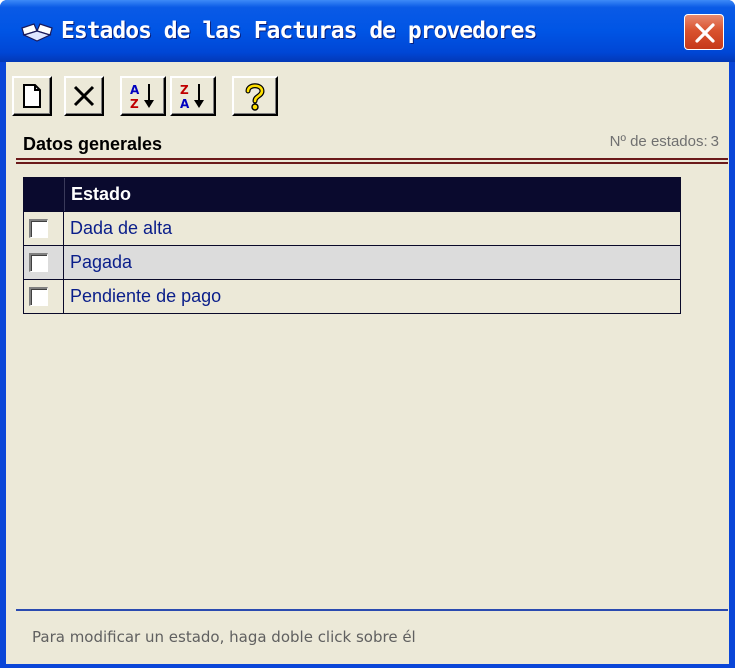  I want to click on table-cell: Dada de alta, so click(121, 228).